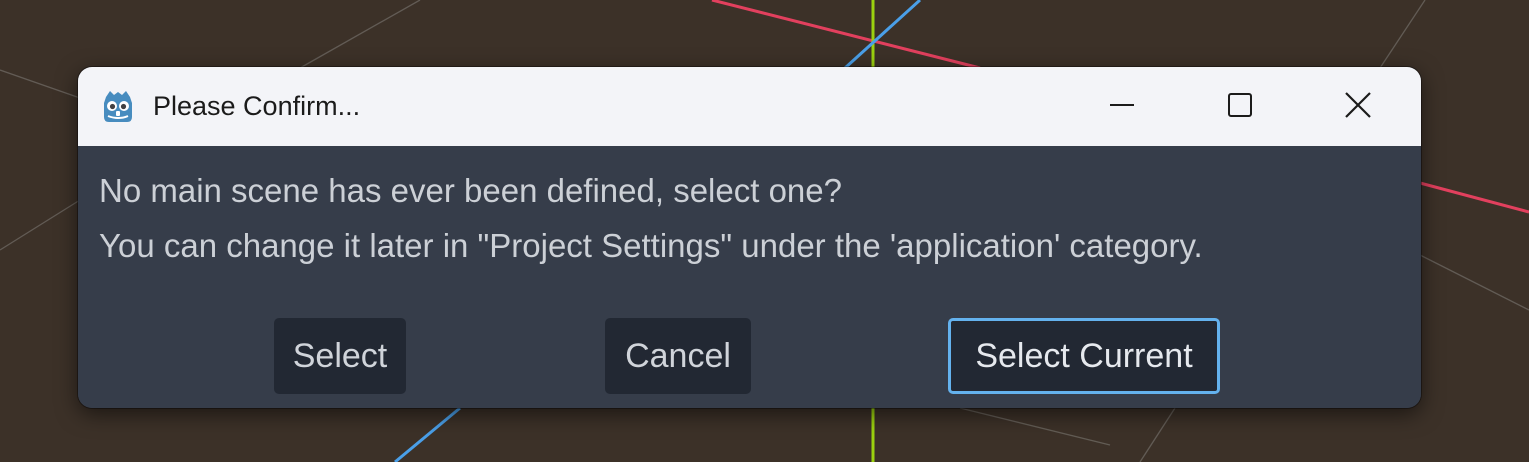  I want to click on cancel-button: Cancel, so click(678, 356).